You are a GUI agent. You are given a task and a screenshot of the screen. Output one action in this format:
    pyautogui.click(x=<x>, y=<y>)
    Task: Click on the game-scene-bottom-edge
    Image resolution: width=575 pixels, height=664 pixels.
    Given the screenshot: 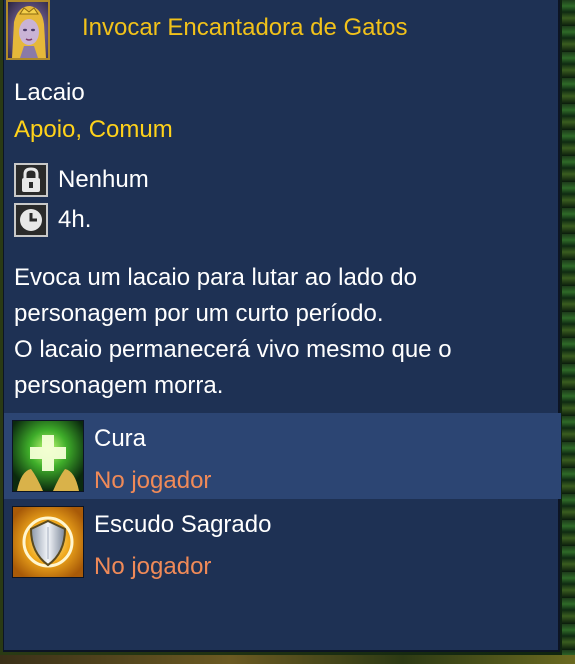 What is the action you would take?
    pyautogui.click(x=287, y=659)
    